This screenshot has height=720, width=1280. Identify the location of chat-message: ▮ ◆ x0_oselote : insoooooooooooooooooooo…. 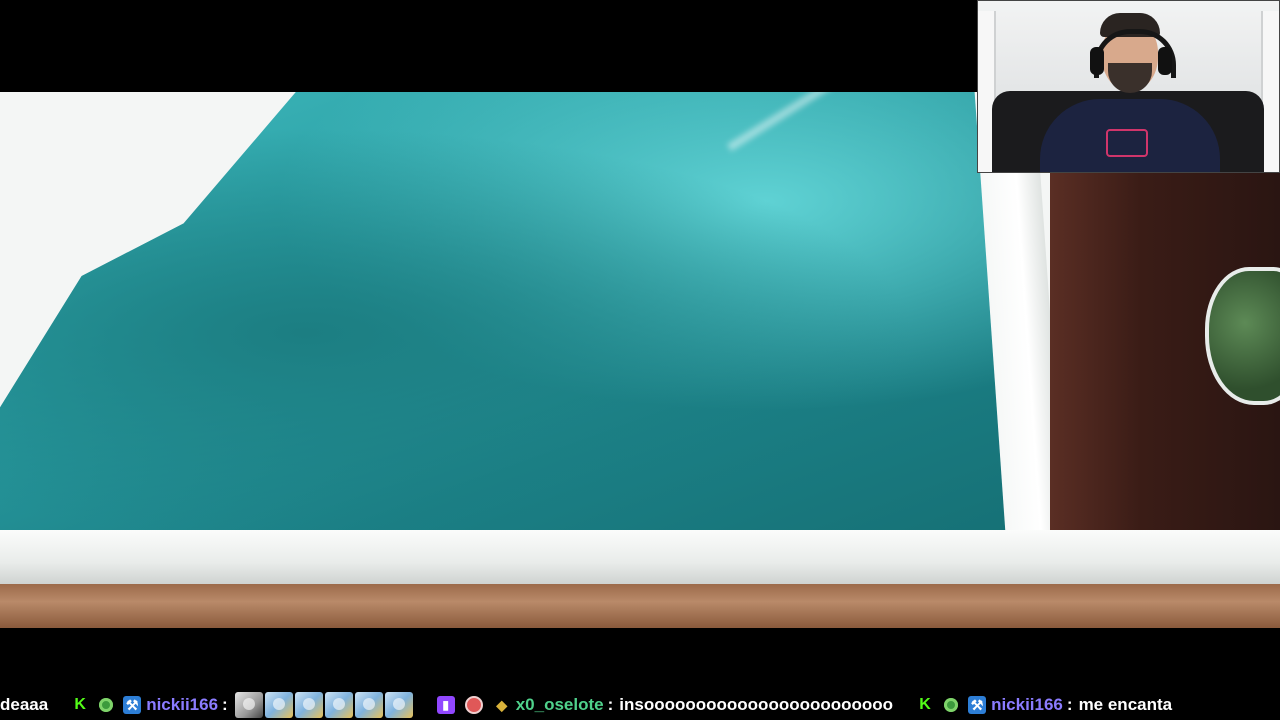
(662, 705).